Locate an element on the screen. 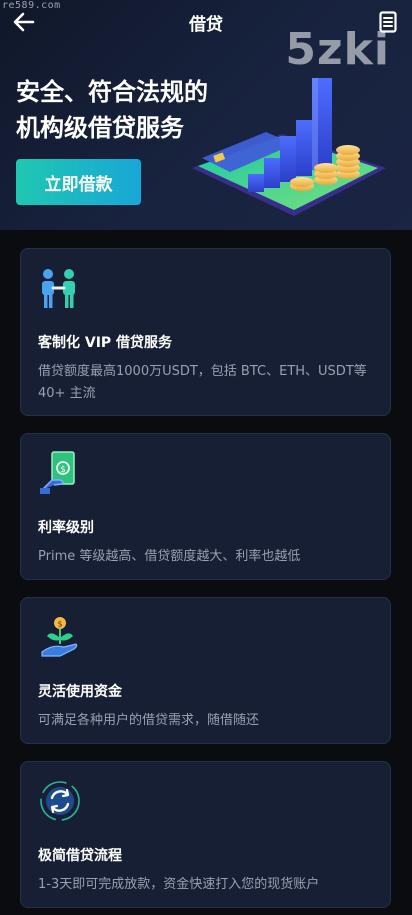 The width and height of the screenshot is (412, 915). feature-description: Prime 等级越高、借贷额度越大、利率也越低 is located at coordinates (169, 556).